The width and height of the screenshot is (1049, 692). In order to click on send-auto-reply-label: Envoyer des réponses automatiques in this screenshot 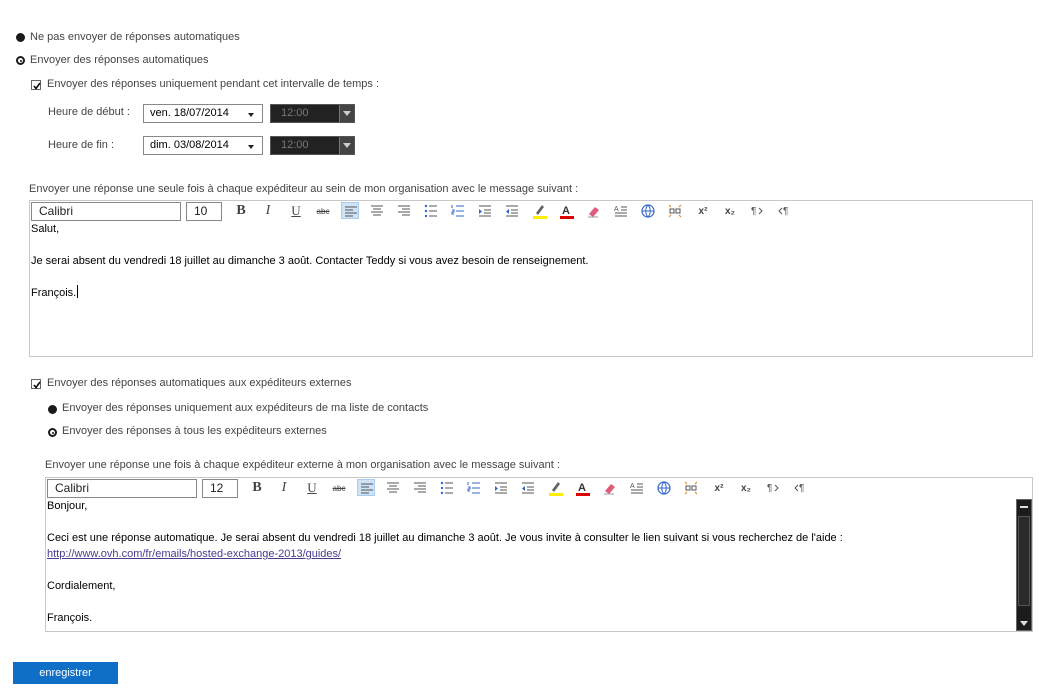, I will do `click(119, 60)`.